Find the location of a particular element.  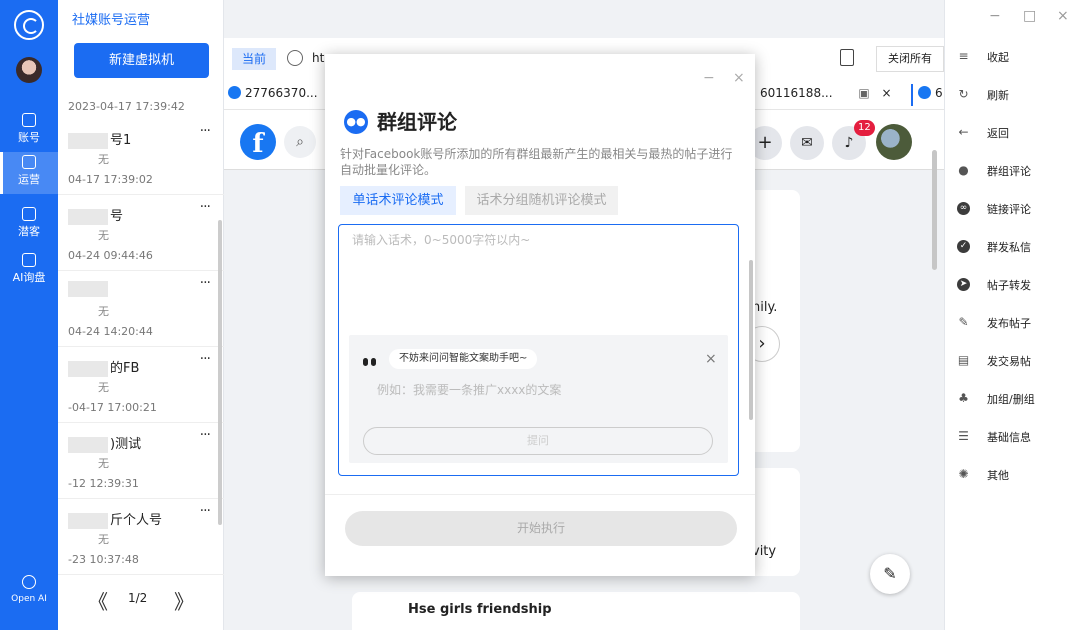

assistant-hint: 例如：我需要一条推广xxxx的文案 is located at coordinates (469, 389).